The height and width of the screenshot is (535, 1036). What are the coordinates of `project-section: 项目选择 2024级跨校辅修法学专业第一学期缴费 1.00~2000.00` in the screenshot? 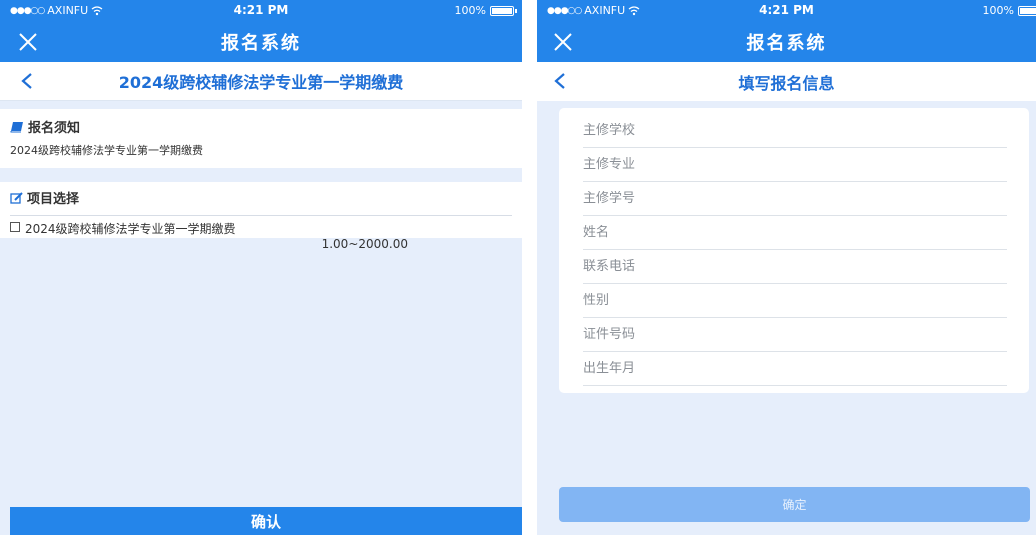 It's located at (261, 216).